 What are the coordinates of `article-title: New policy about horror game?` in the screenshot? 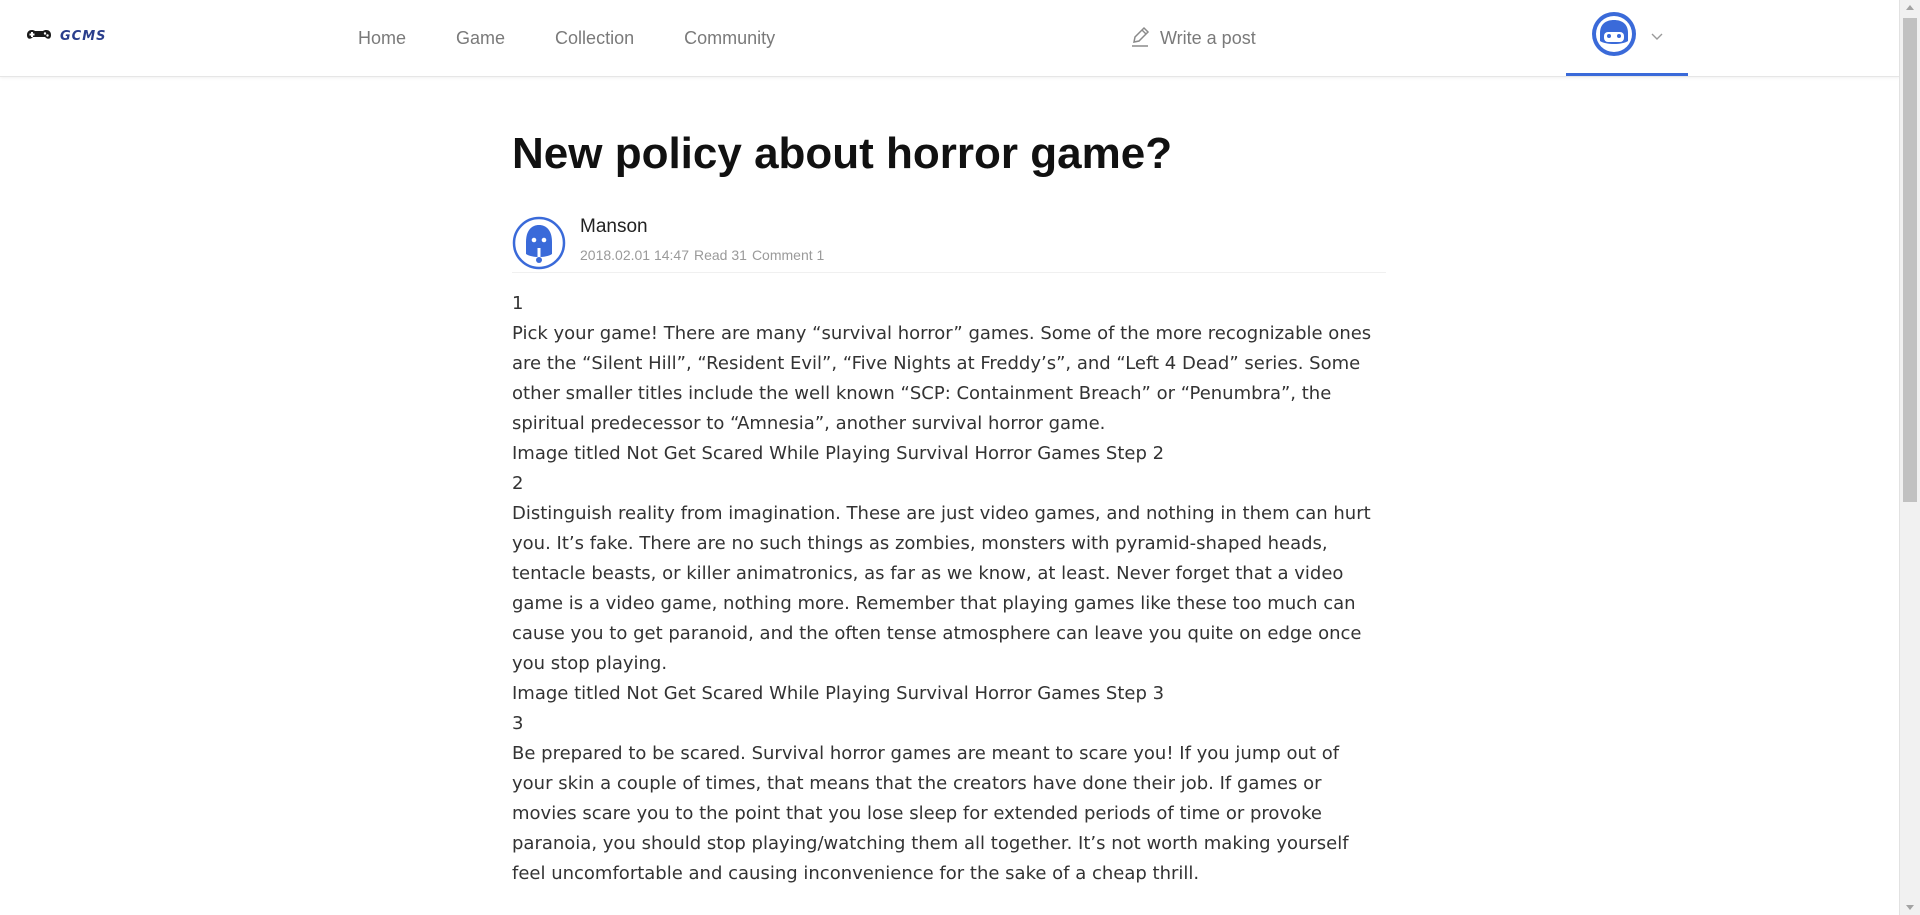 It's located at (842, 153).